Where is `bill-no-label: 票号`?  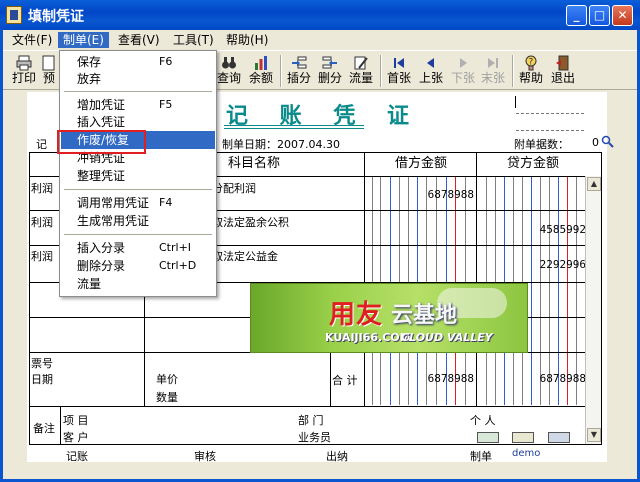
bill-no-label: 票号 is located at coordinates (42, 363).